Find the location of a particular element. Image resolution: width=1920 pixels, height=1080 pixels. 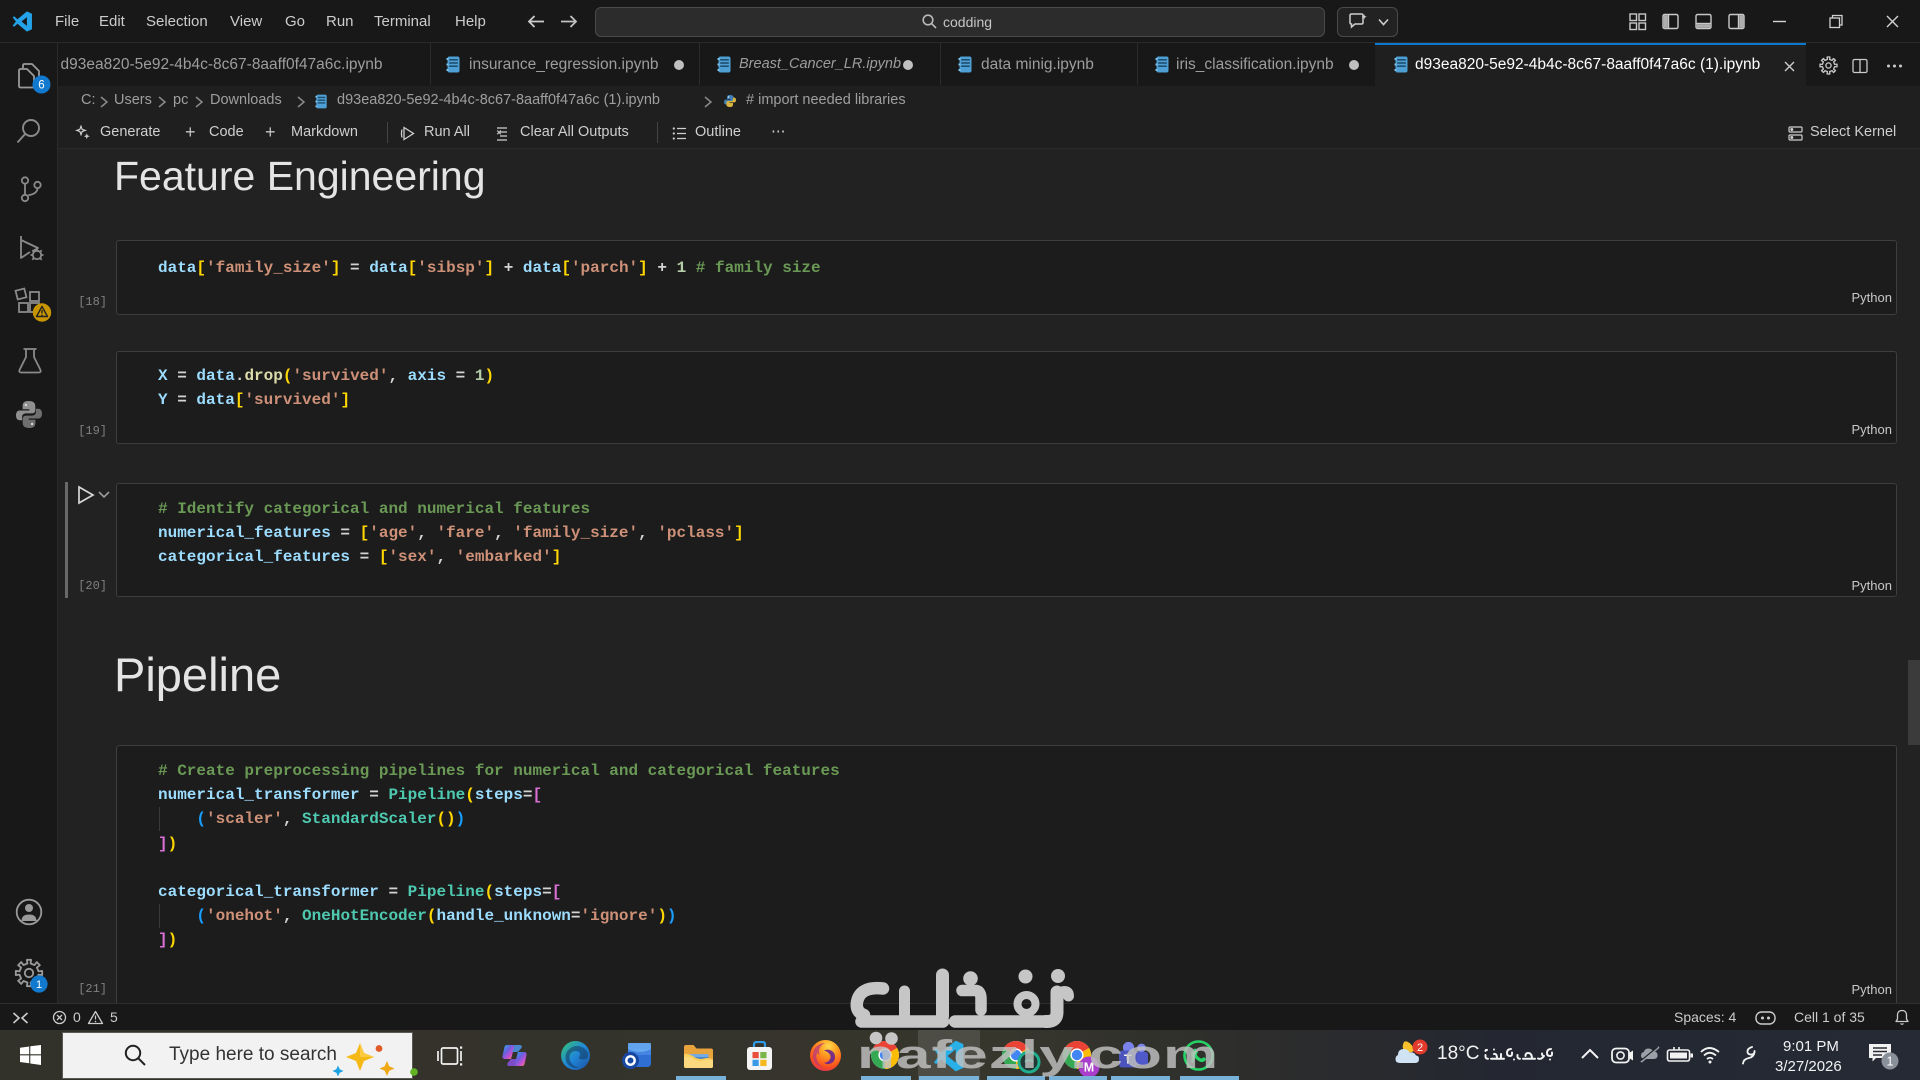

svg-text: M is located at coordinates (1089, 1068).